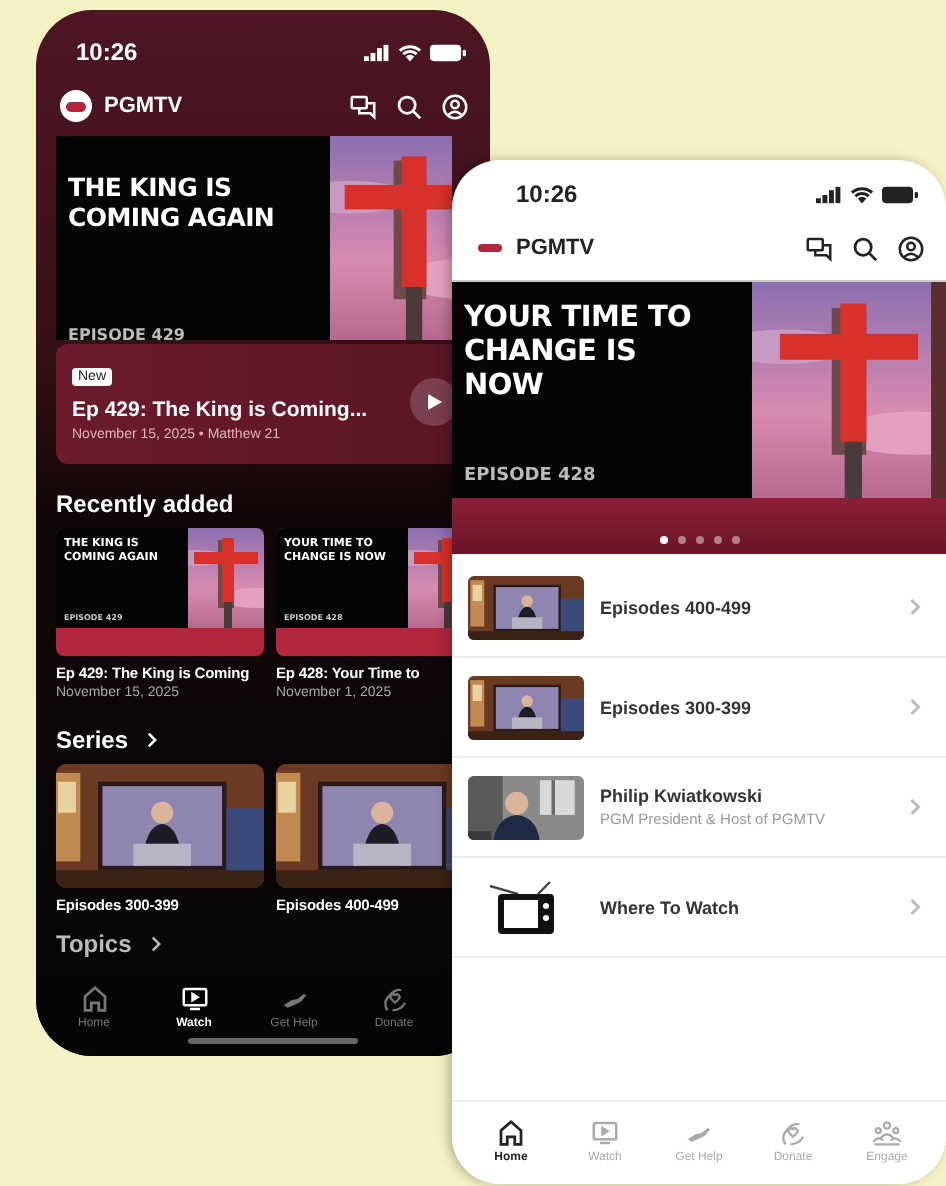 This screenshot has height=1186, width=946. Describe the element at coordinates (677, 707) in the screenshot. I see `row-title: Episodes 300-399` at that location.